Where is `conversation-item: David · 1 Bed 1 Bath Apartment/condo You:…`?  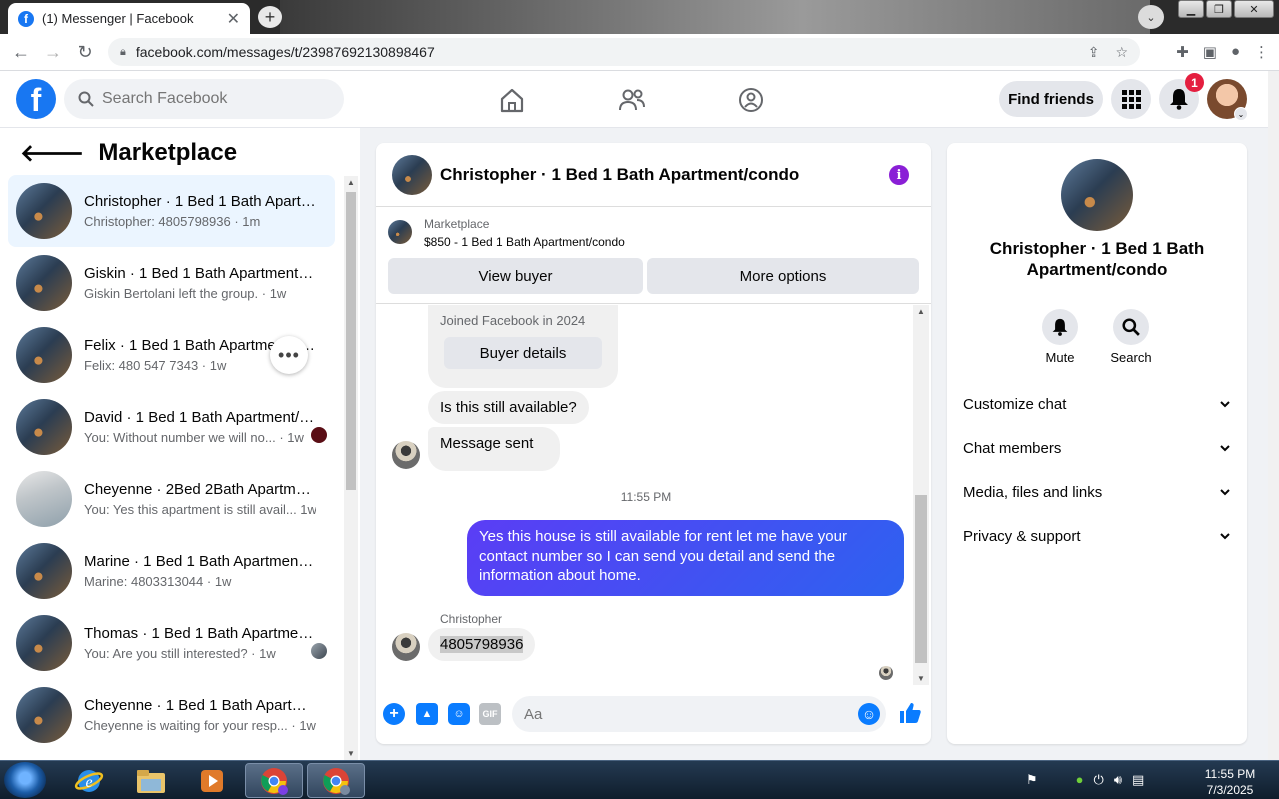
conversation-item: David · 1 Bed 1 Bath Apartment/condo You:… is located at coordinates (171, 427).